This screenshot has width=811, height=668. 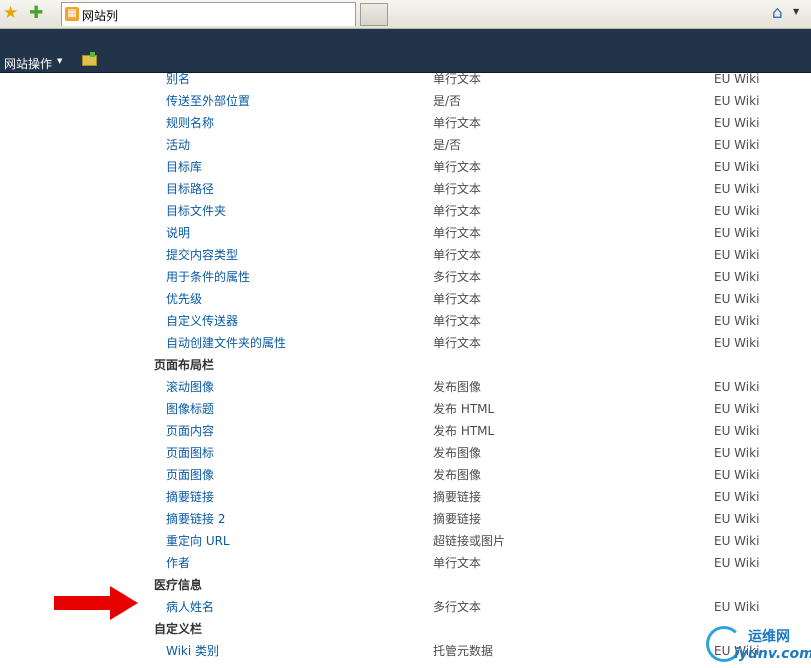 What do you see at coordinates (208, 101) in the screenshot?
I see `column-name-link: 传送至外部位置` at bounding box center [208, 101].